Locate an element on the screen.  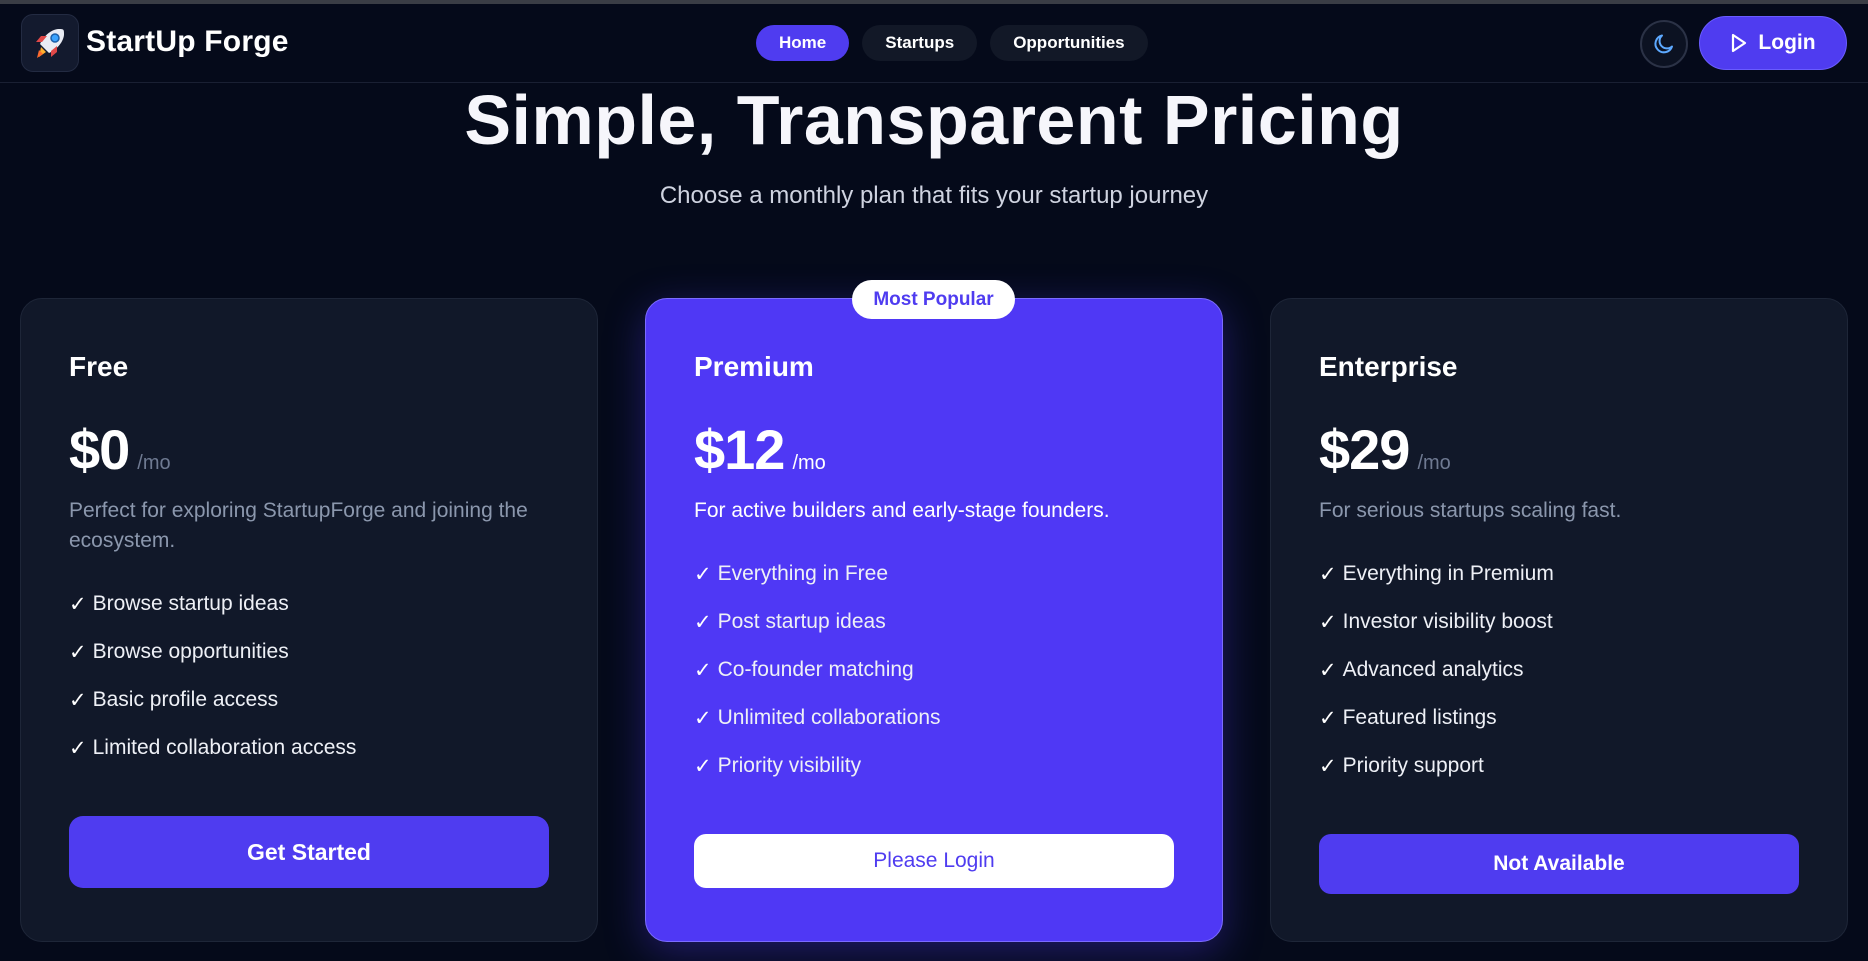
feature-item: ✓ Priority support is located at coordinates (1436, 778).